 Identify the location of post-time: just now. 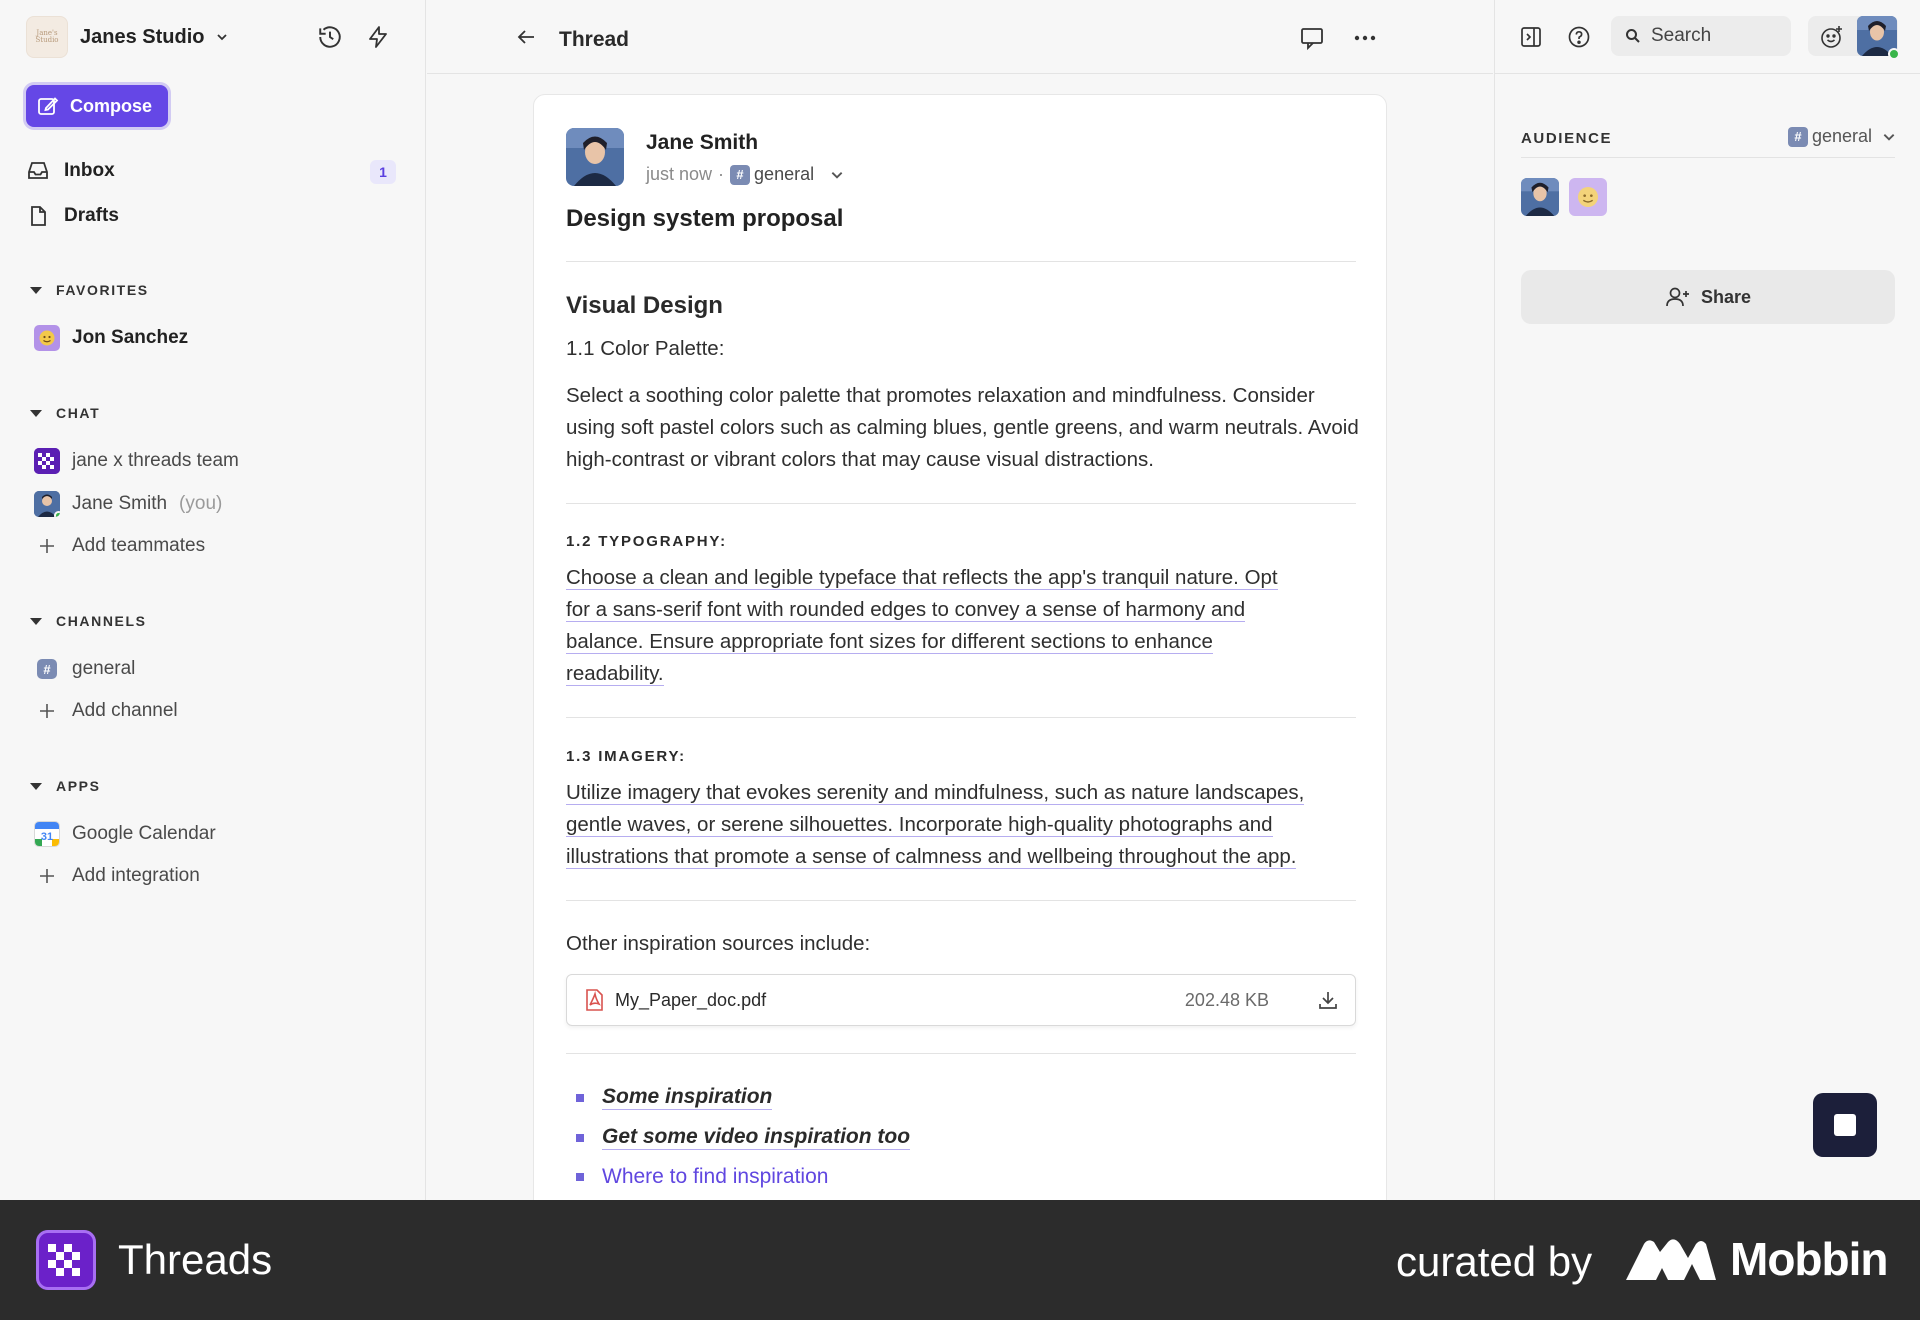
(679, 174).